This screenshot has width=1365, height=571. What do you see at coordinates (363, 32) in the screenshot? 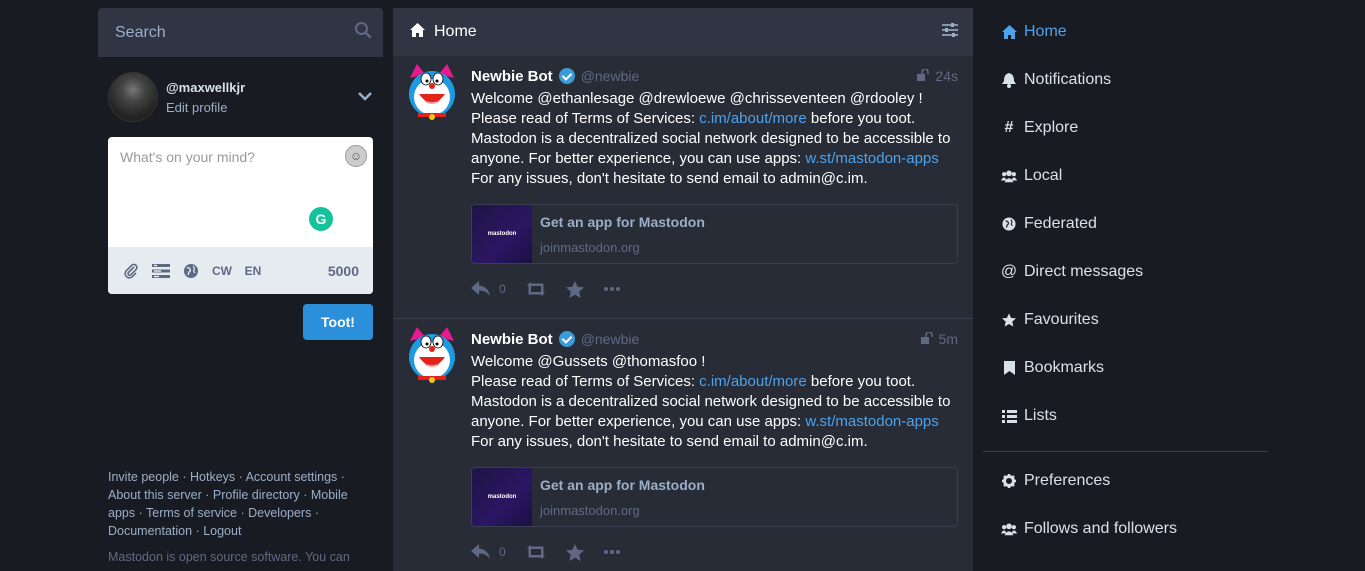
I see `search-icon` at bounding box center [363, 32].